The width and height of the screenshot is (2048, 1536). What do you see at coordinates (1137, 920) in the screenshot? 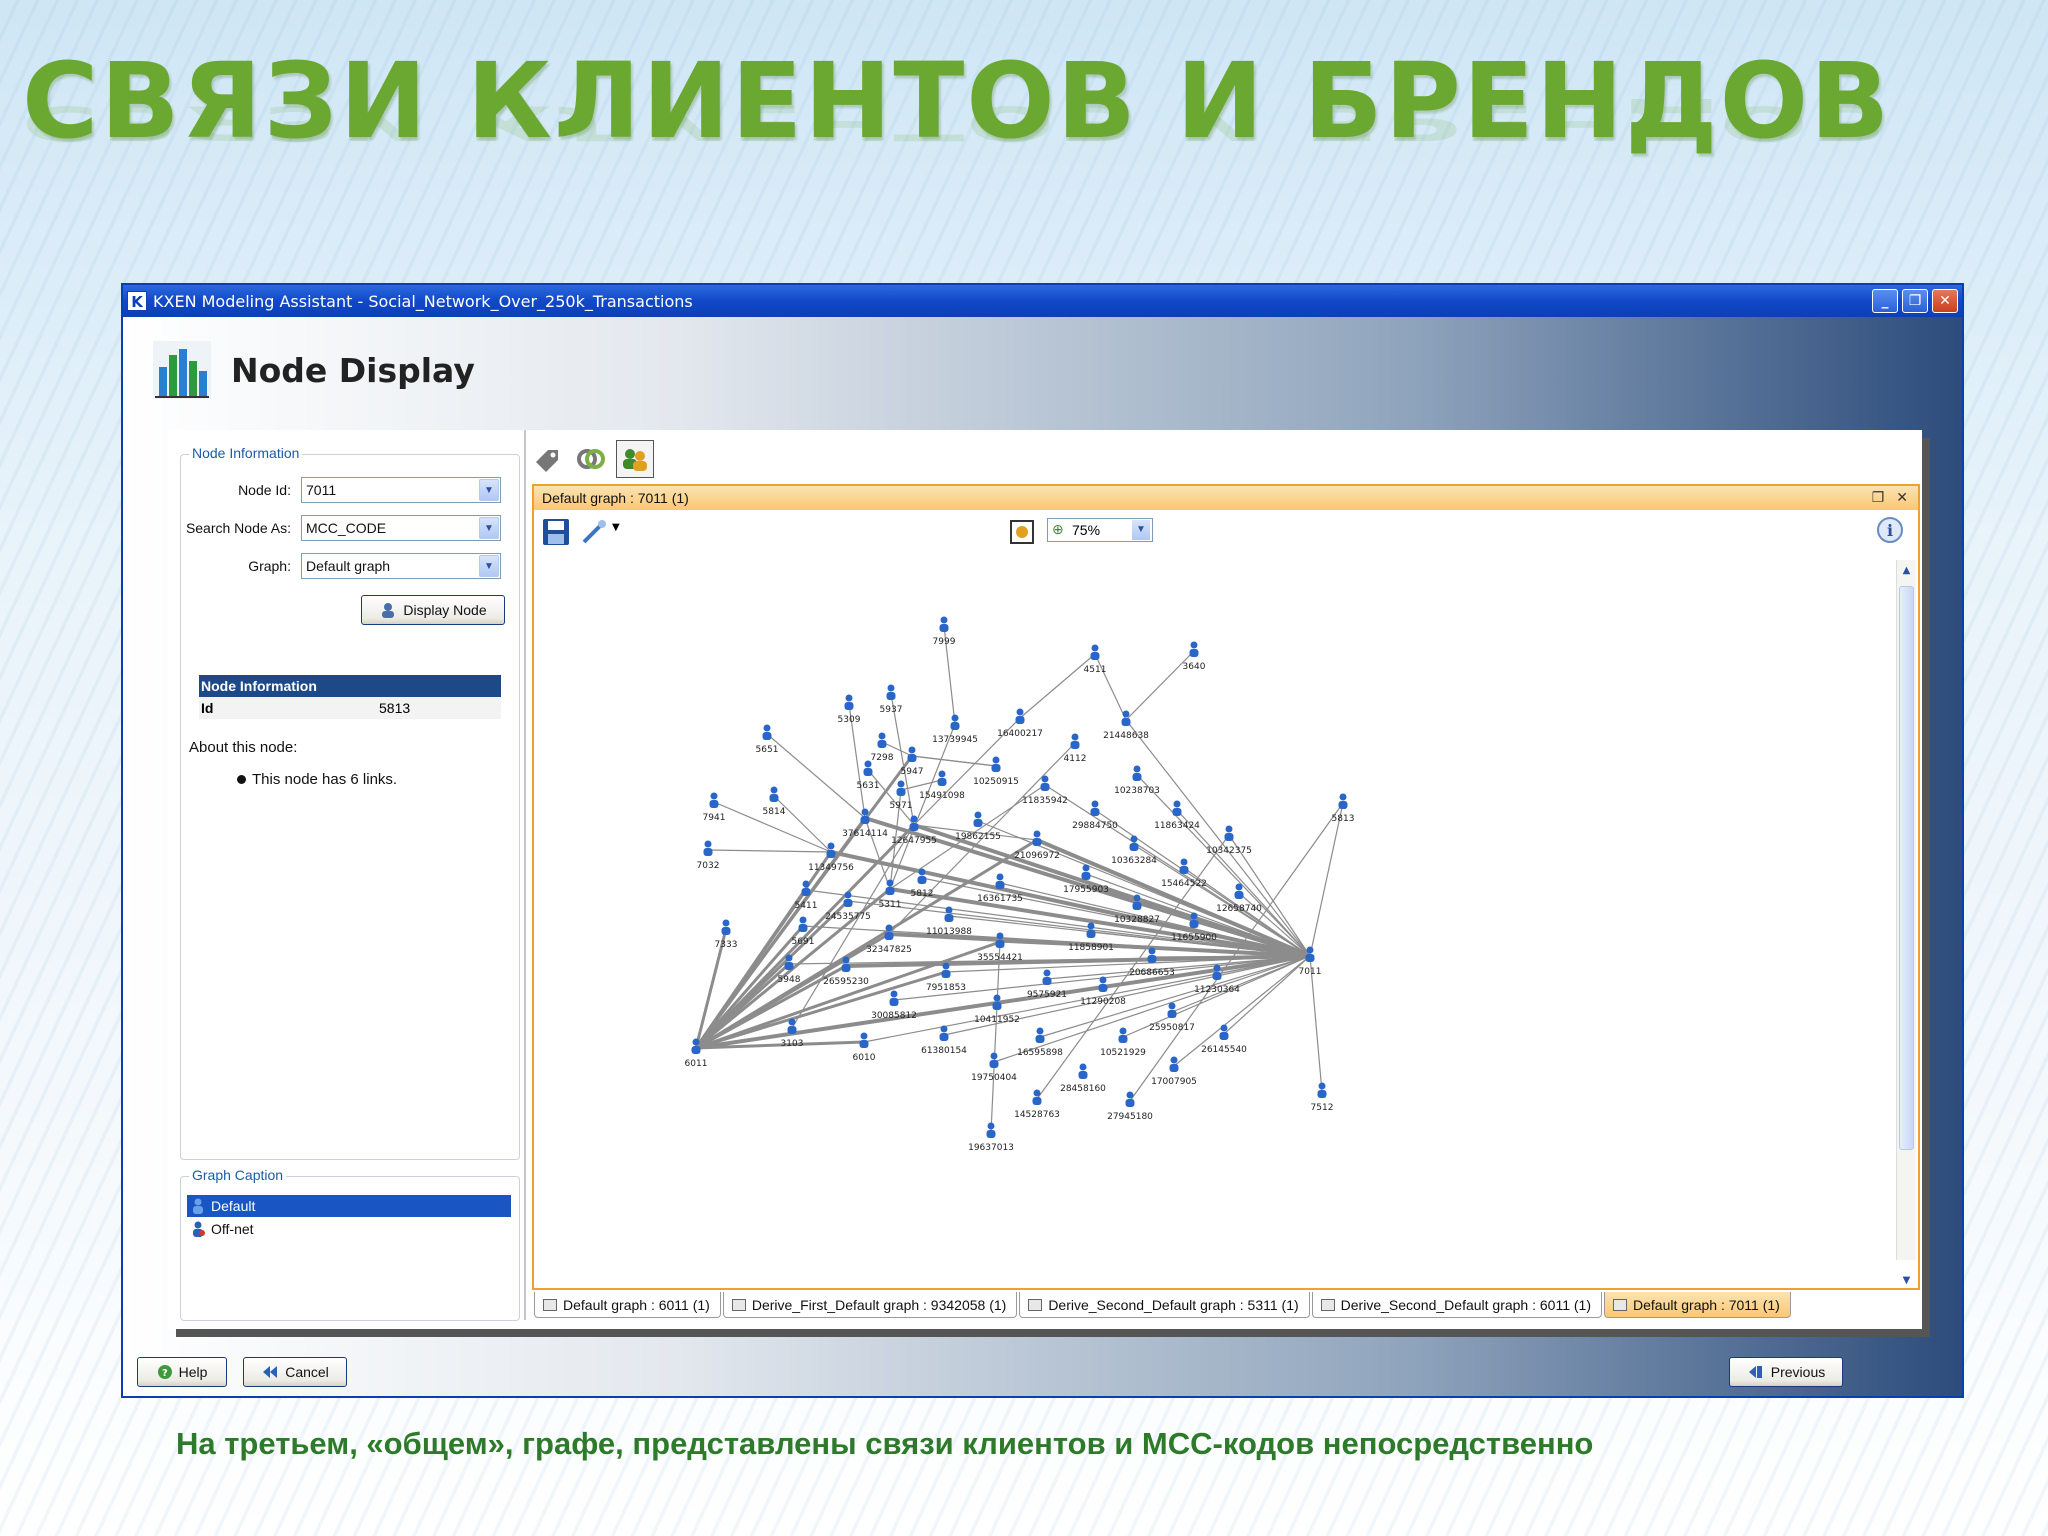
I see `node-label: 10328827` at bounding box center [1137, 920].